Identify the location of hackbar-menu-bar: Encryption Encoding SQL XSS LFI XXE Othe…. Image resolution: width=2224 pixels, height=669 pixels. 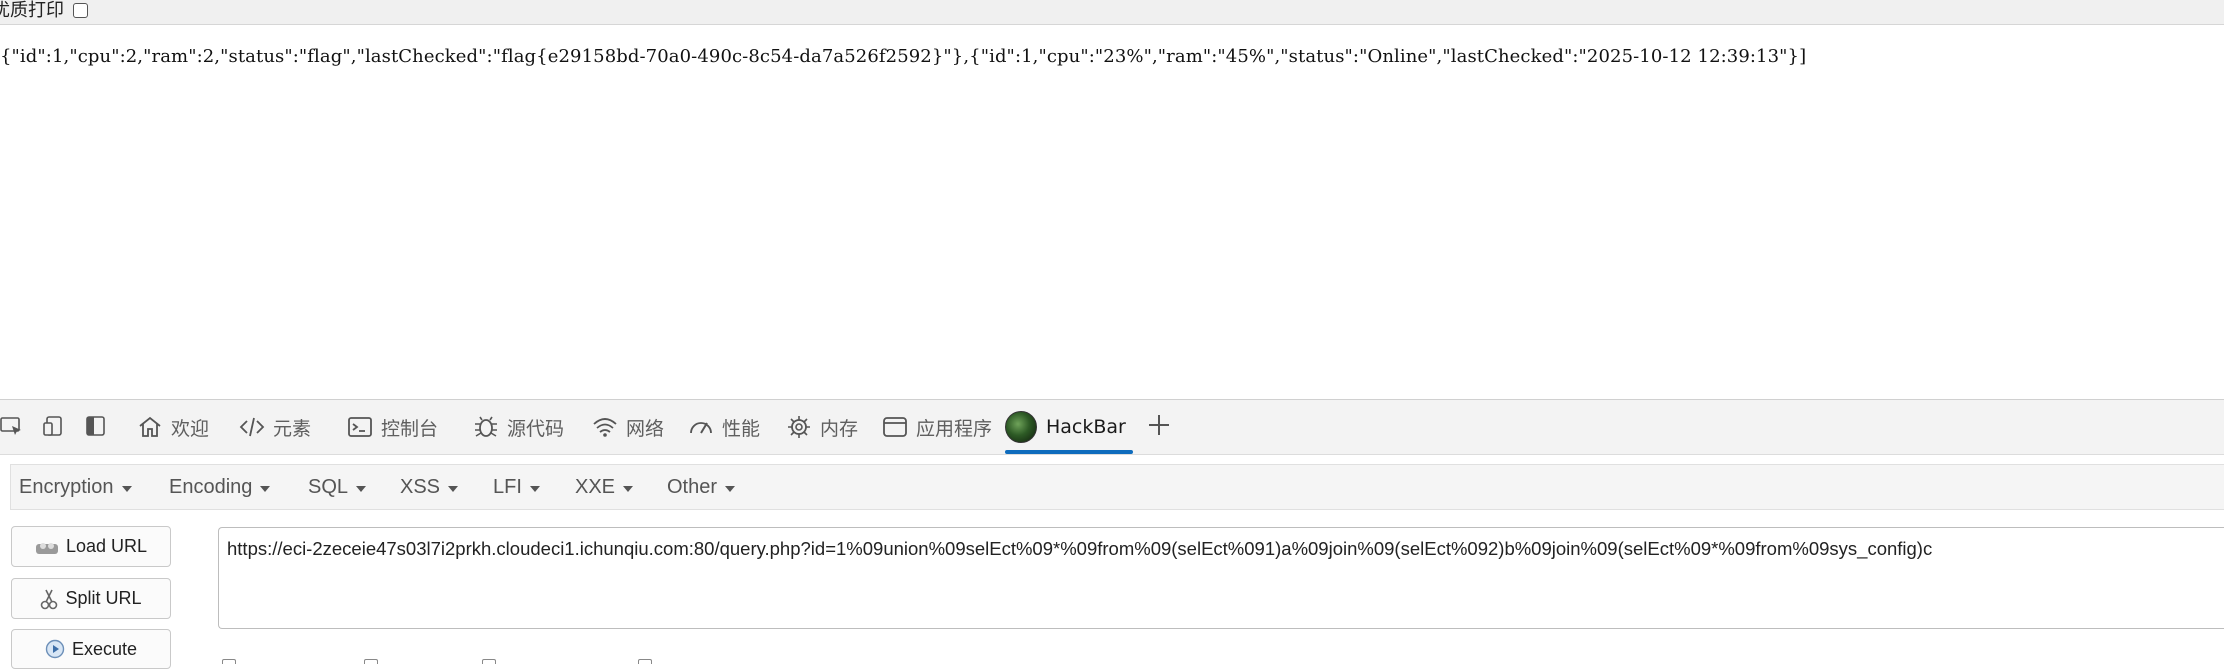
(1117, 487).